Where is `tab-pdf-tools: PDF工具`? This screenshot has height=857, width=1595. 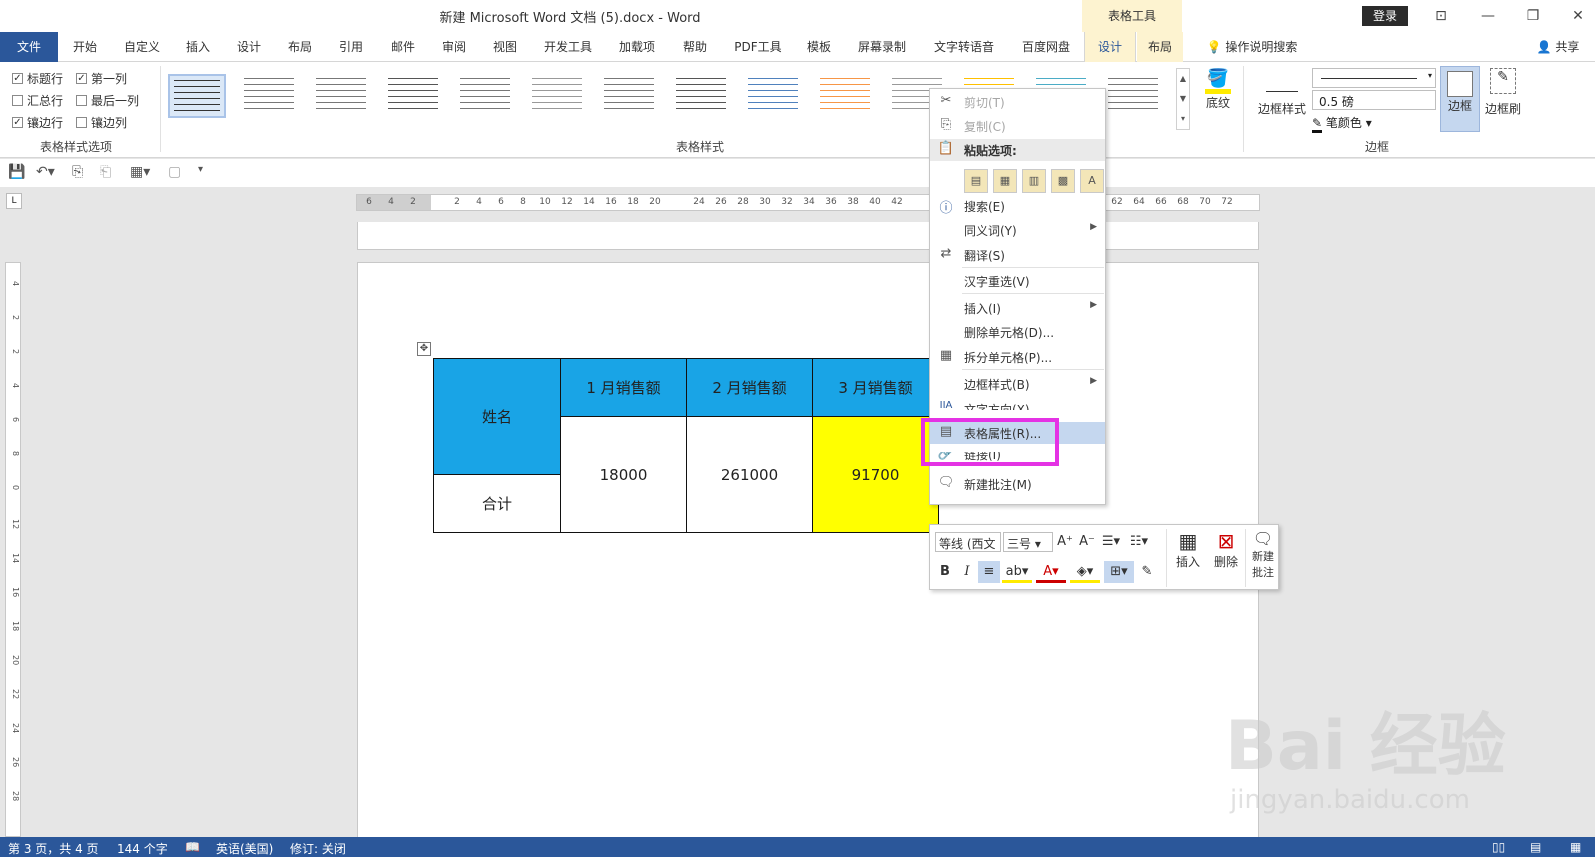
tab-pdf-tools: PDF工具 is located at coordinates (758, 47).